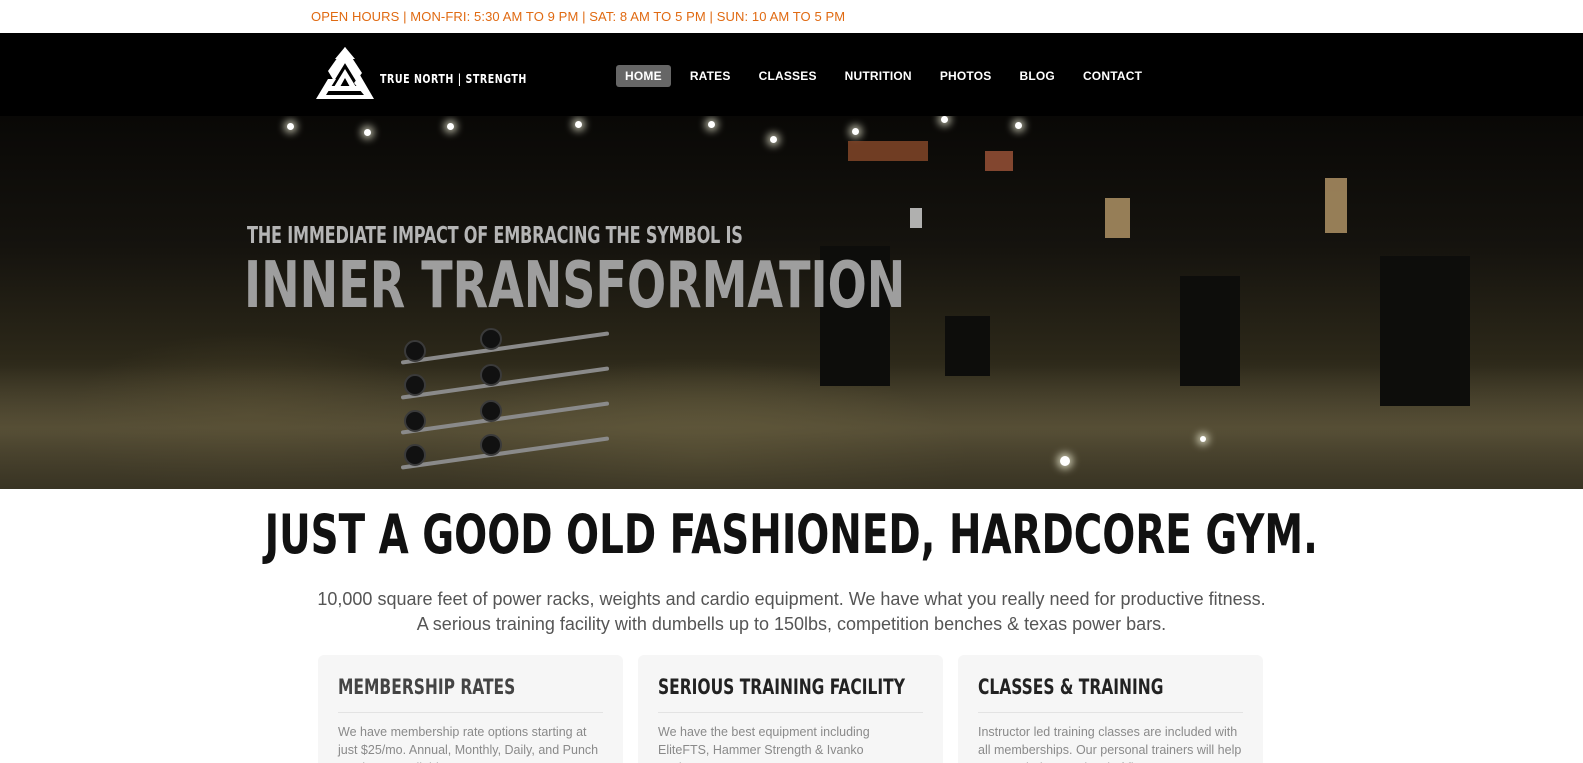  I want to click on hero-dumbbell-rack, so click(515, 401).